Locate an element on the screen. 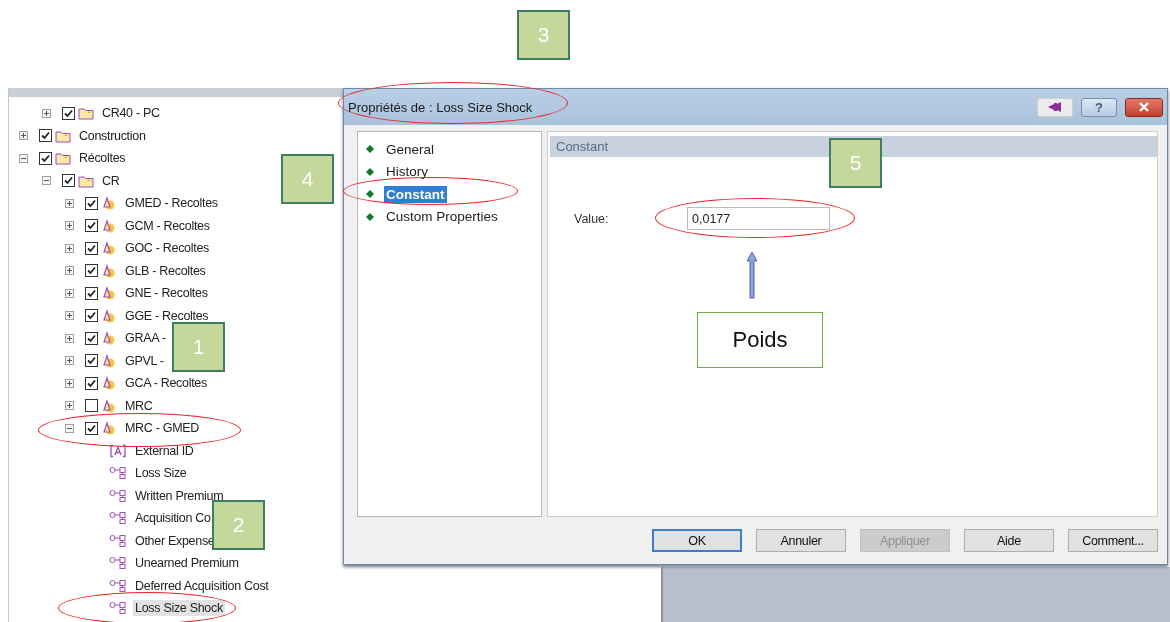 This screenshot has height=622, width=1170. tree-item: GPVL - is located at coordinates (144, 360).